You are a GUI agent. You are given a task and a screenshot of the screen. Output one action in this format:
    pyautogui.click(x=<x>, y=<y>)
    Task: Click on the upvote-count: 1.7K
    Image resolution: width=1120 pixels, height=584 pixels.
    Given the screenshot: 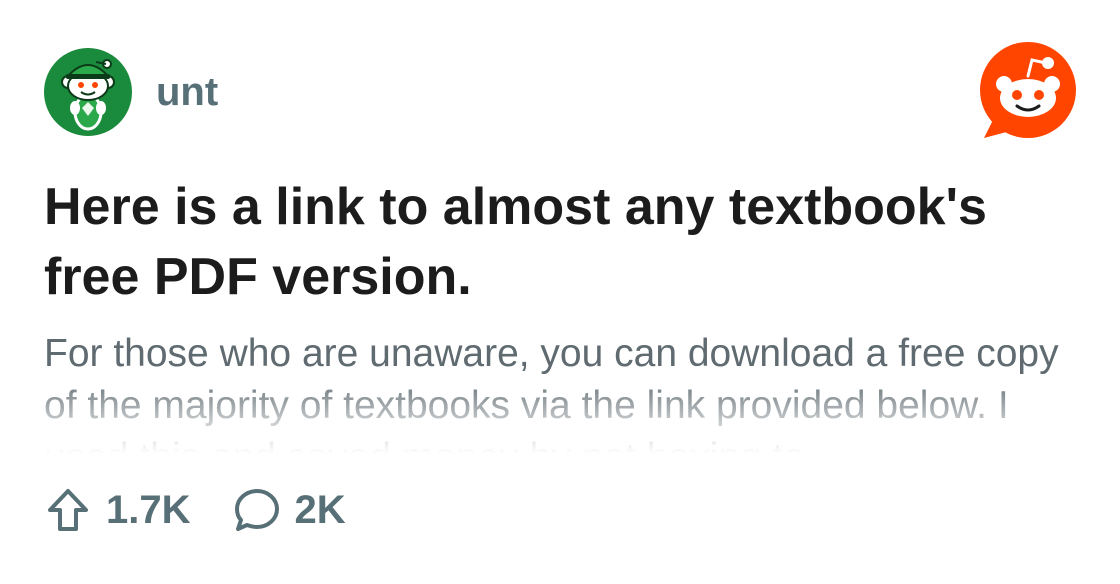 What is the action you would take?
    pyautogui.click(x=148, y=509)
    